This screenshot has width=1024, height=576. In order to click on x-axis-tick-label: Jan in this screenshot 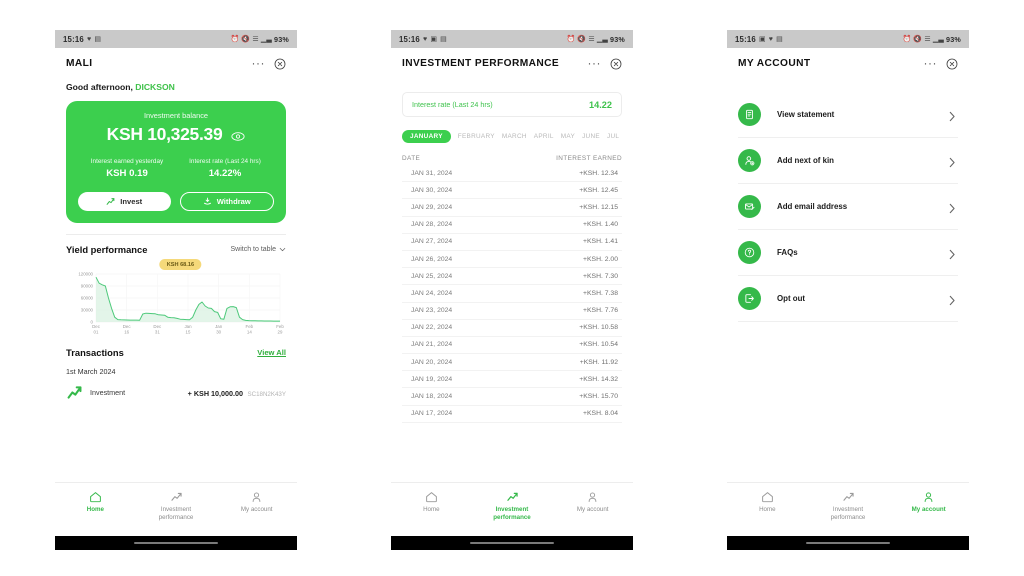, I will do `click(188, 326)`.